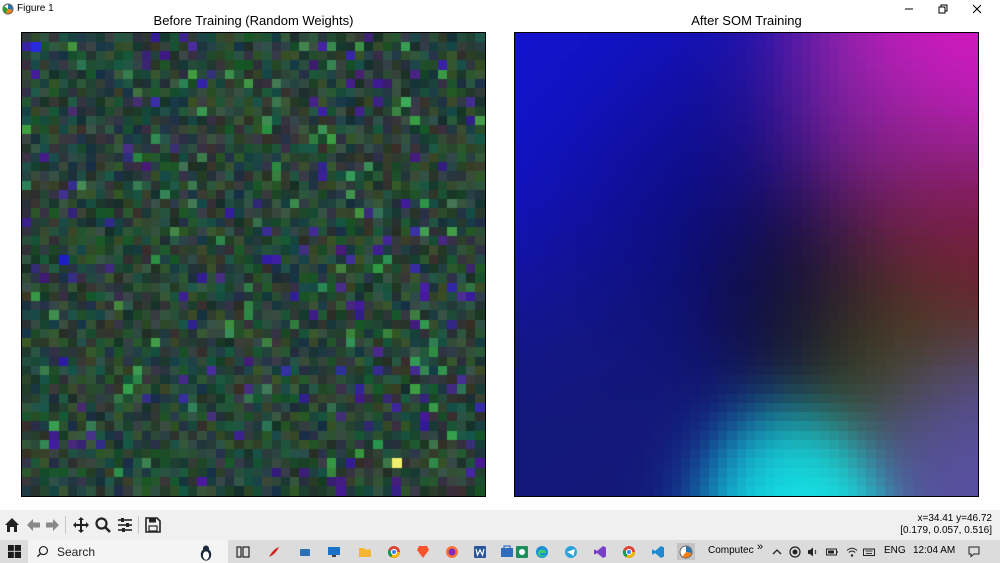  Describe the element at coordinates (658, 551) in the screenshot. I see `vscode-icon` at that location.